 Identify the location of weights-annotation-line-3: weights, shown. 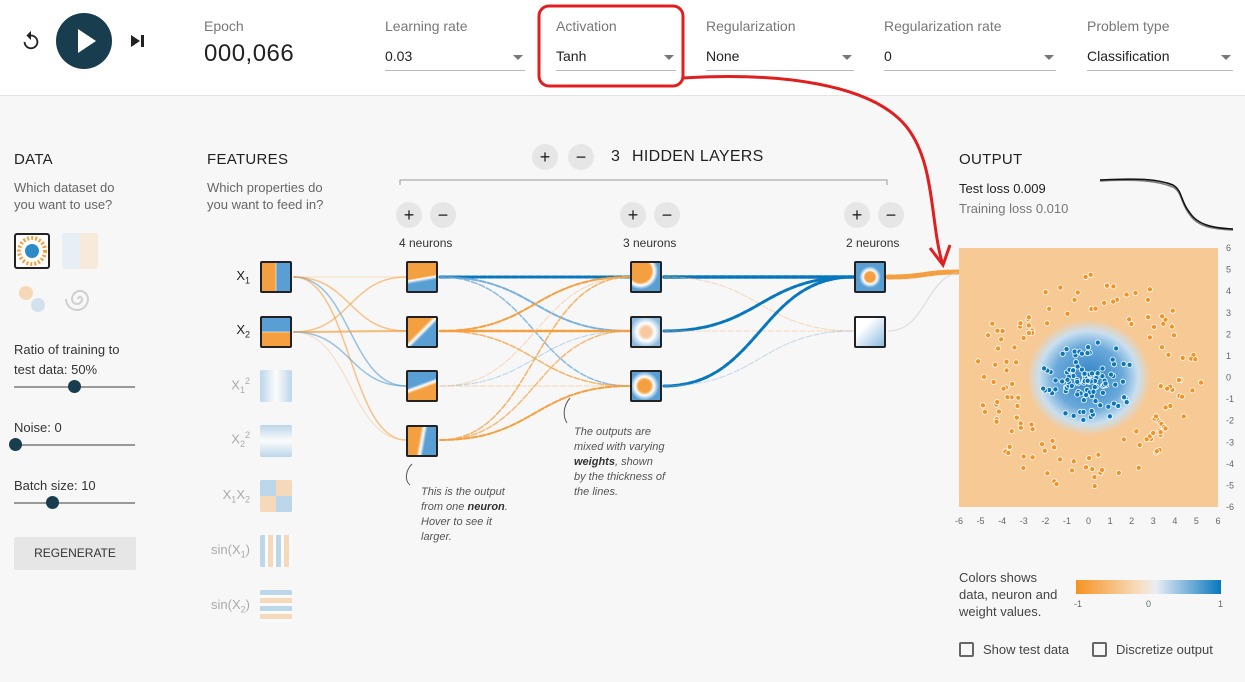
(629, 462).